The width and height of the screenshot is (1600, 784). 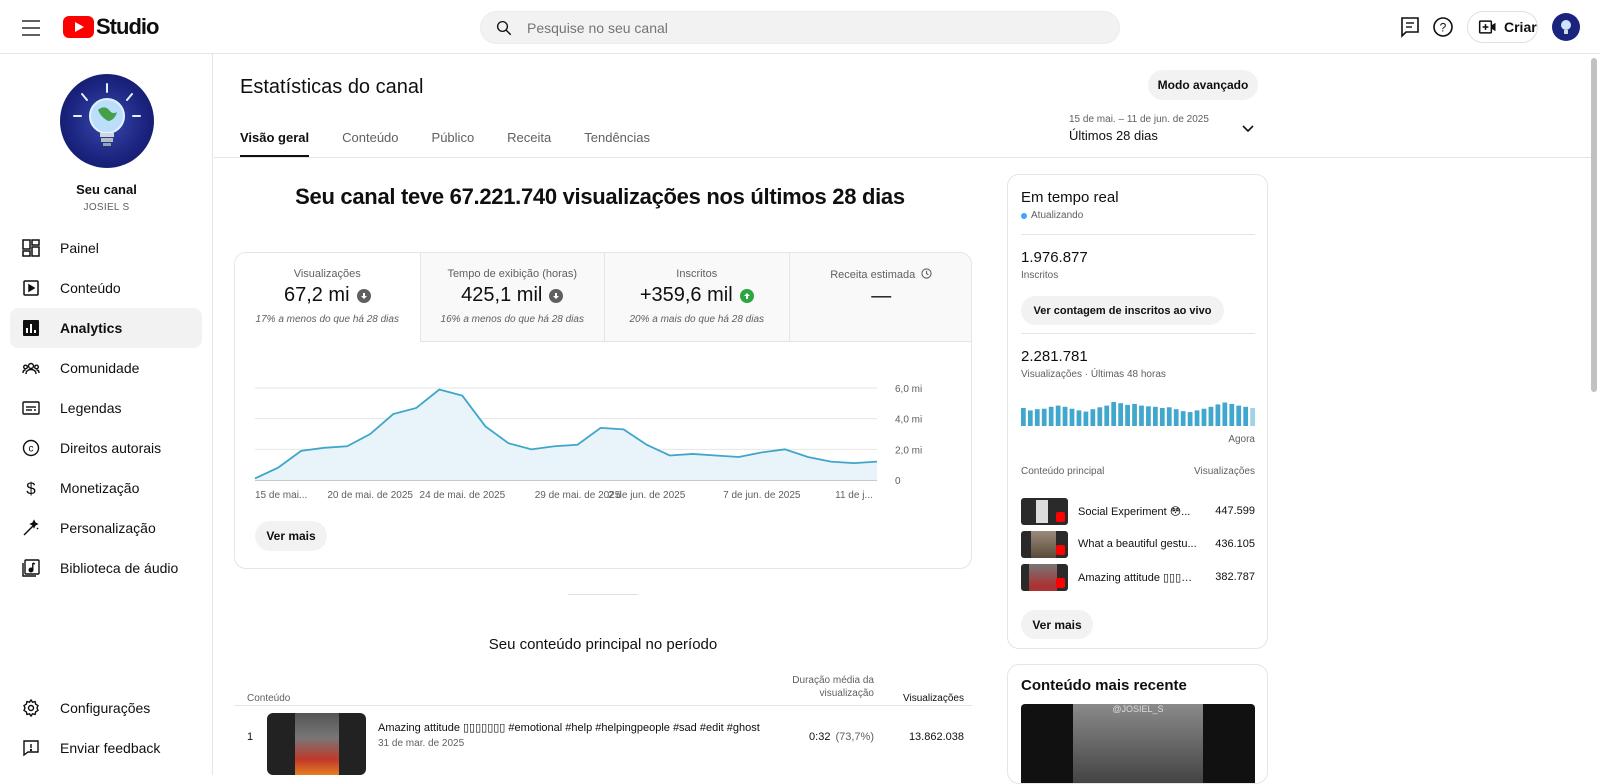 I want to click on chevron-down-icon, so click(x=1248, y=129).